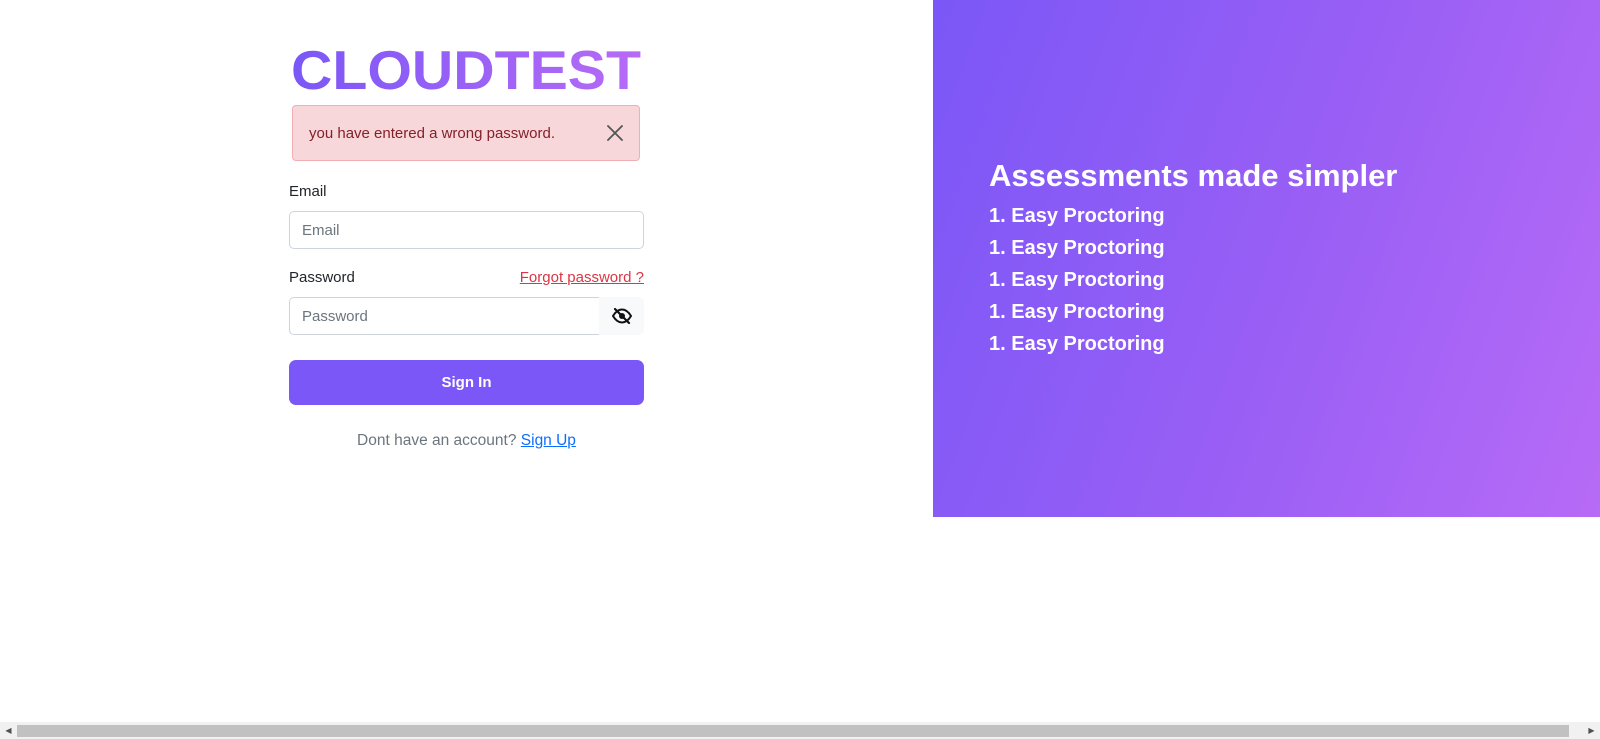 This screenshot has width=1600, height=739. I want to click on scroll-right-icon: ▶, so click(1591, 730).